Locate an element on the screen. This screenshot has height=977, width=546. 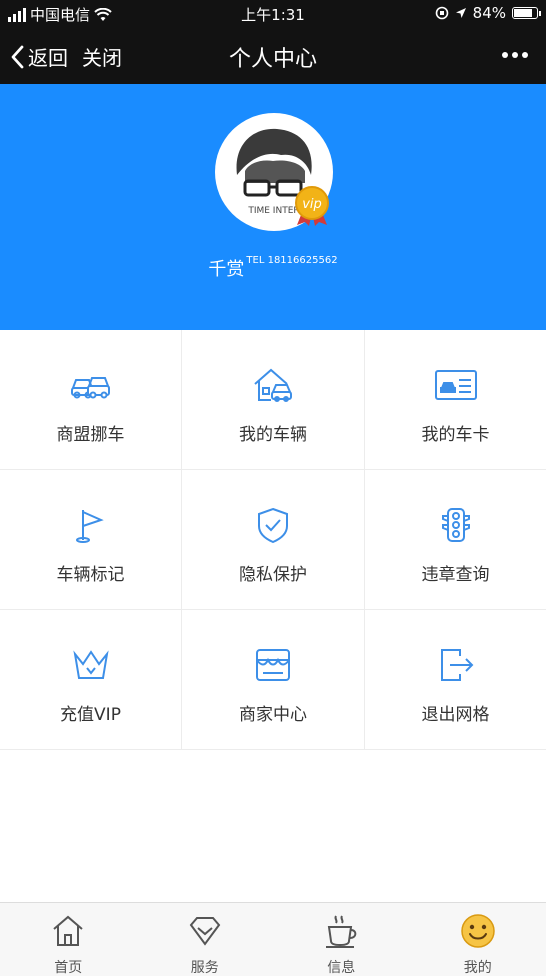
crown-icon is located at coordinates (91, 665).